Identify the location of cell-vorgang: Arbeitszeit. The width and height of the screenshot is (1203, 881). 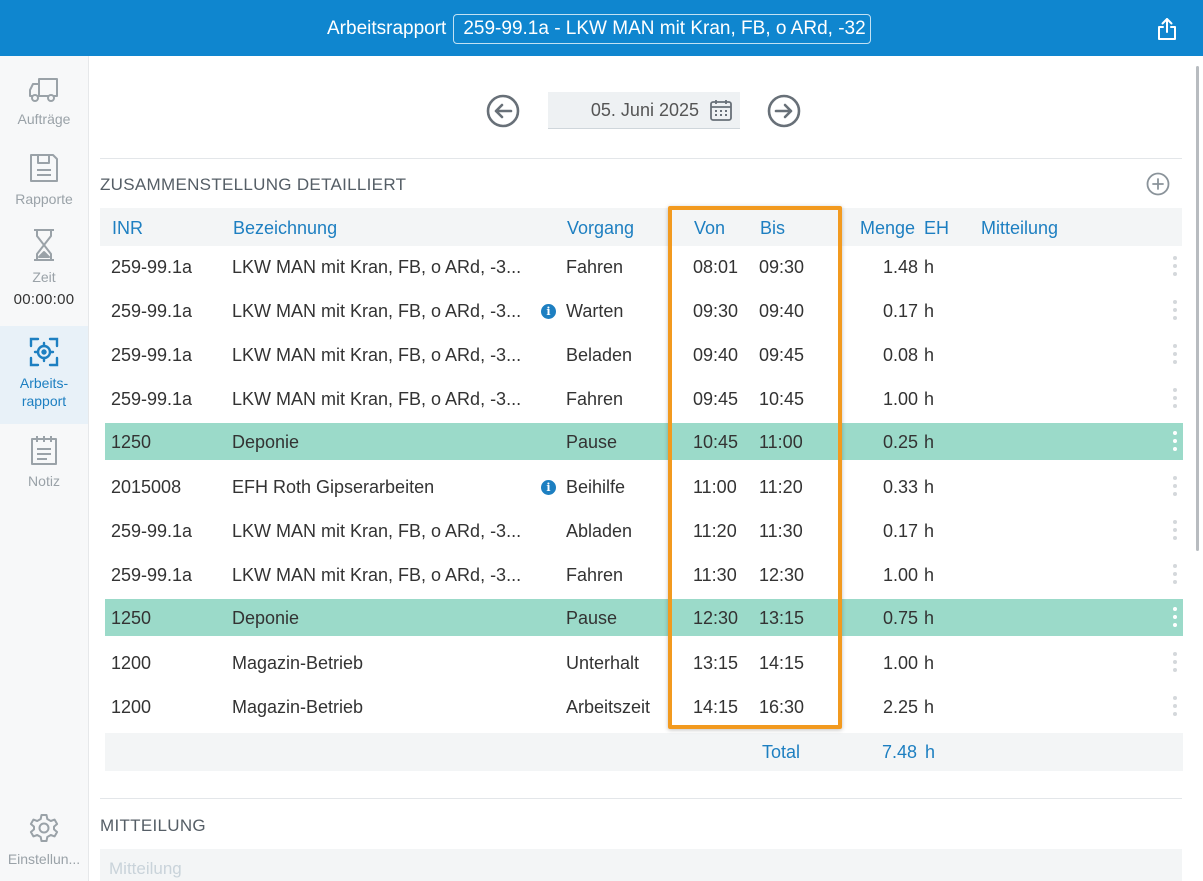
(608, 707).